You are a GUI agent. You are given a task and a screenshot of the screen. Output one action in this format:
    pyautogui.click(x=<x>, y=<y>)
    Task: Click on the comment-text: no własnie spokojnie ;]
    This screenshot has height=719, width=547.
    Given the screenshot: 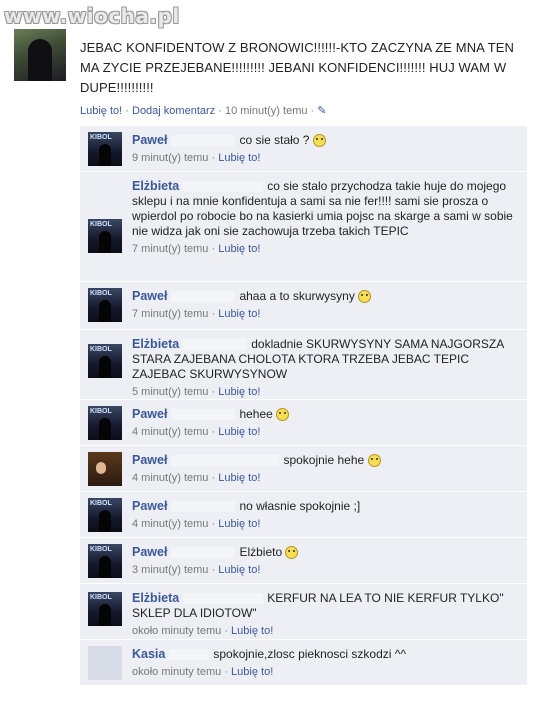 What is the action you would take?
    pyautogui.click(x=300, y=506)
    